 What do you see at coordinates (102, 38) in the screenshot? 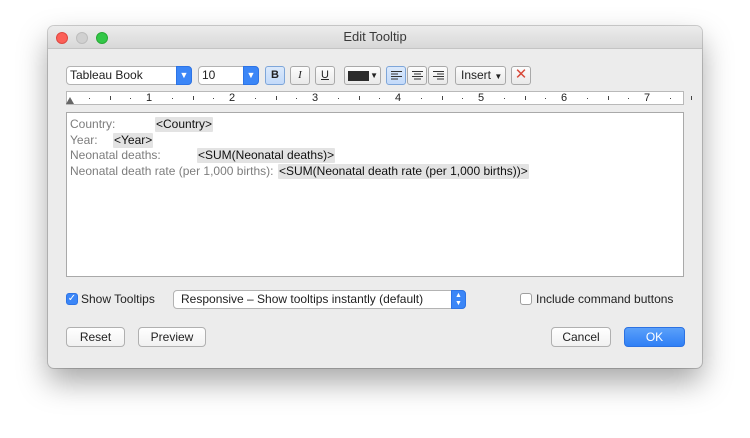
I see `maximize-window-button` at bounding box center [102, 38].